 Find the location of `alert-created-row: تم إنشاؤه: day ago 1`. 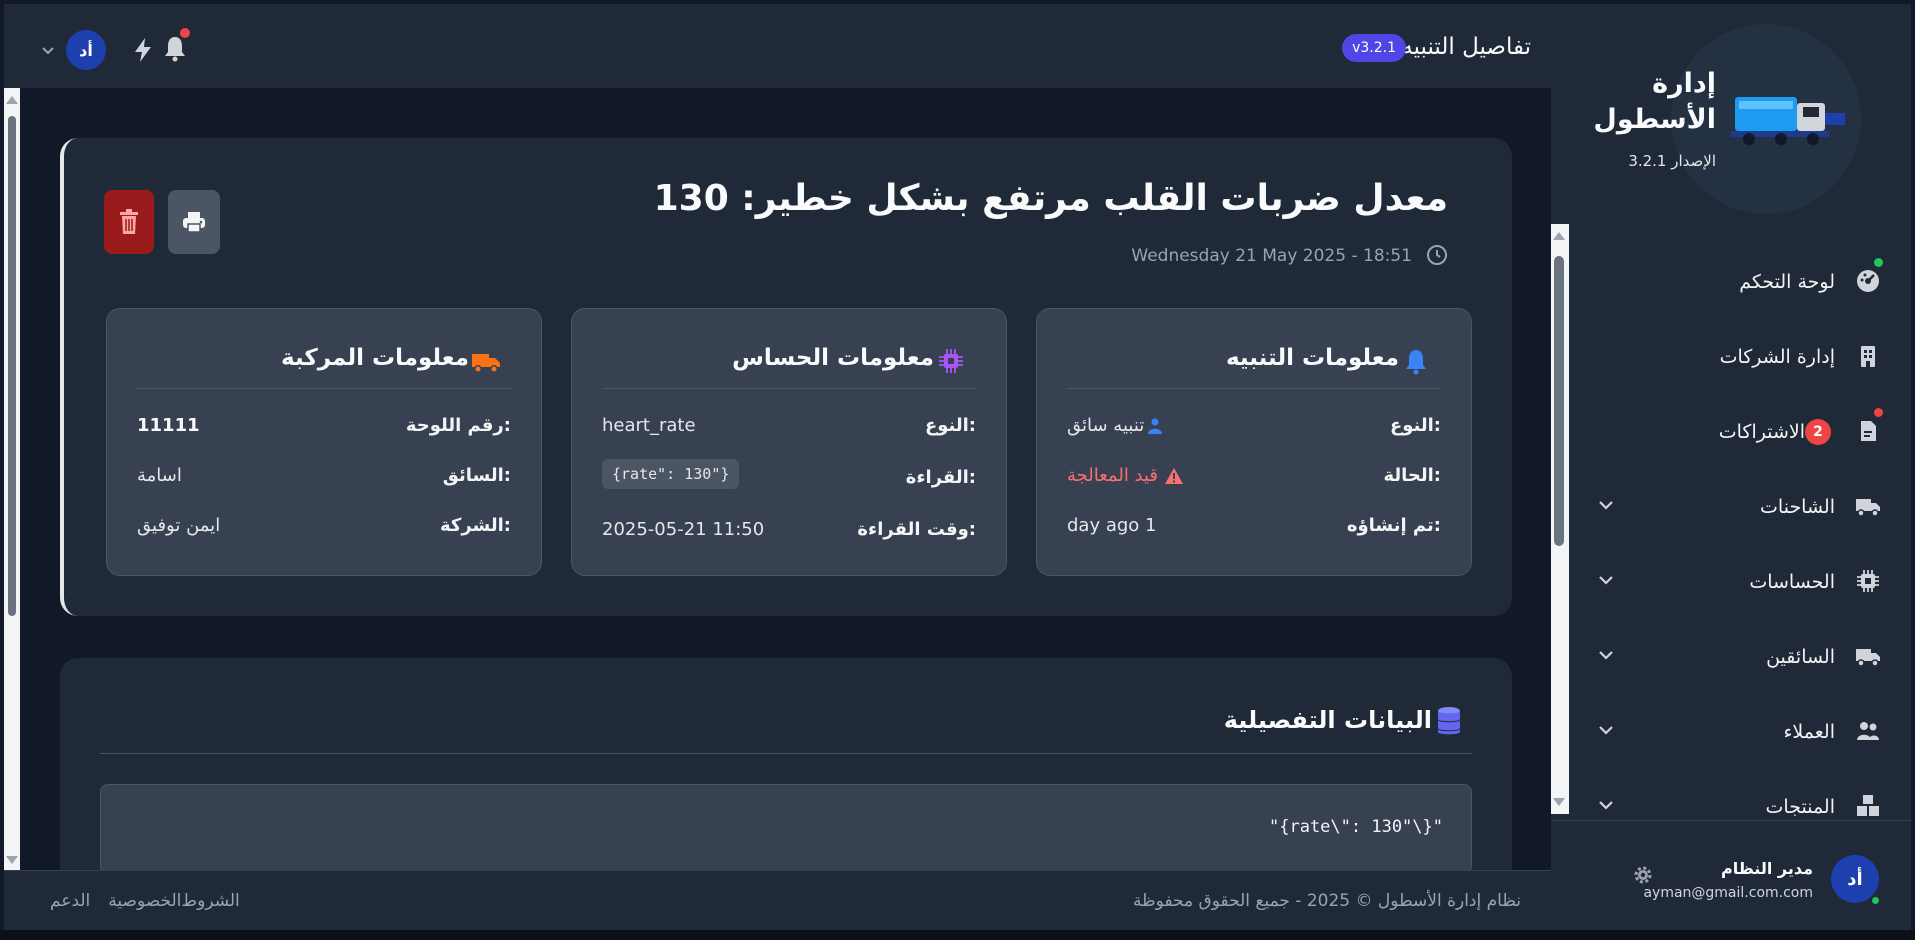

alert-created-row: تم إنشاؤه: day ago 1 is located at coordinates (1254, 530).